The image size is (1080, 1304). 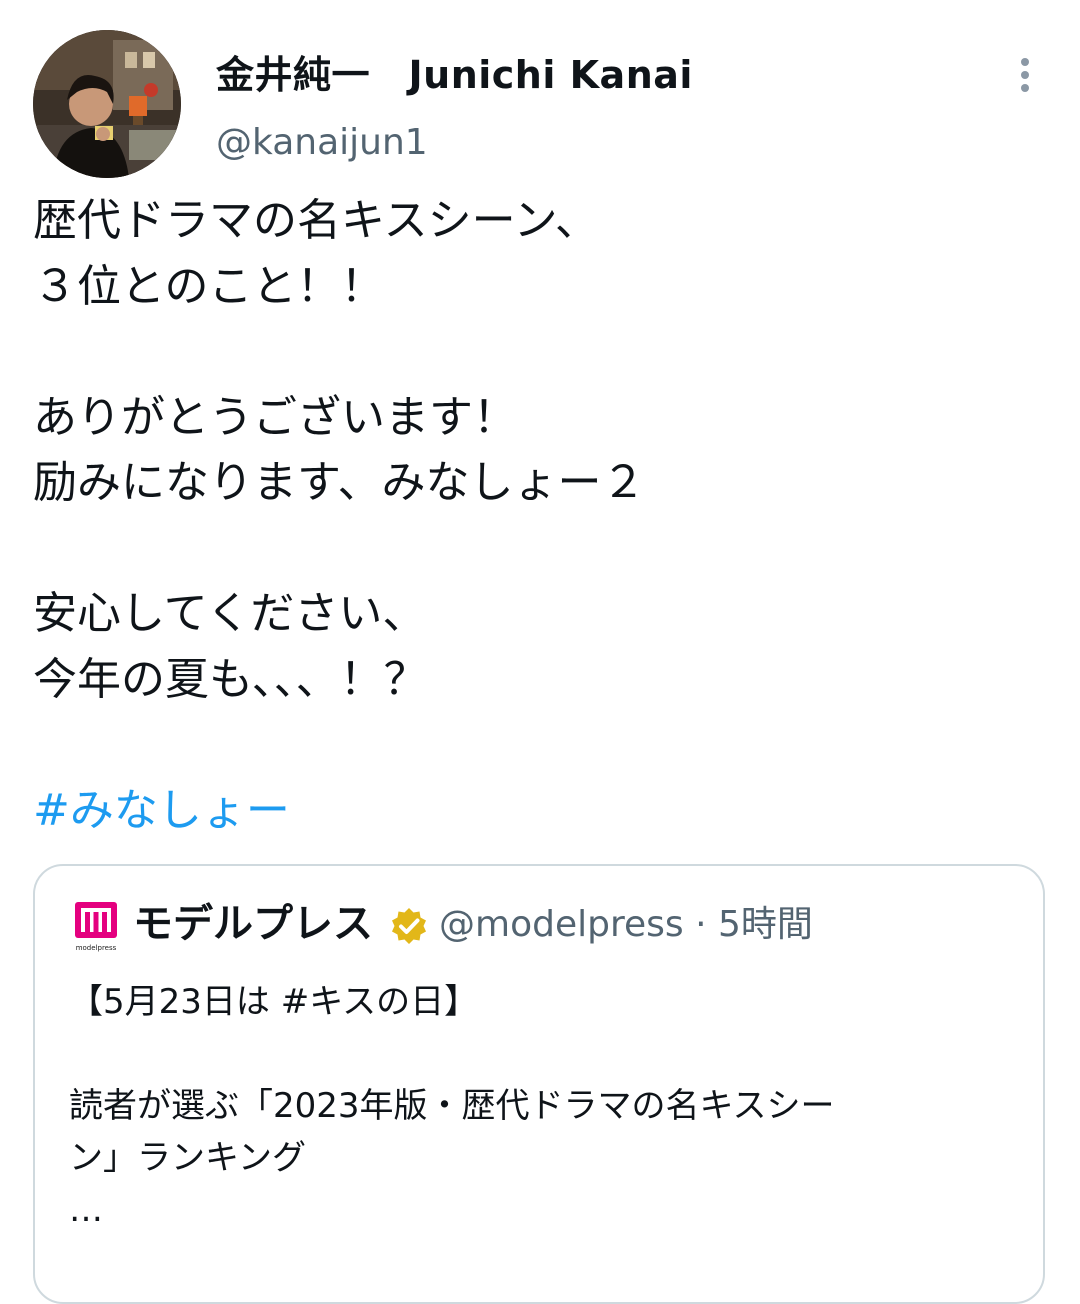 I want to click on tweet-line: 安心してください、, so click(x=230, y=613).